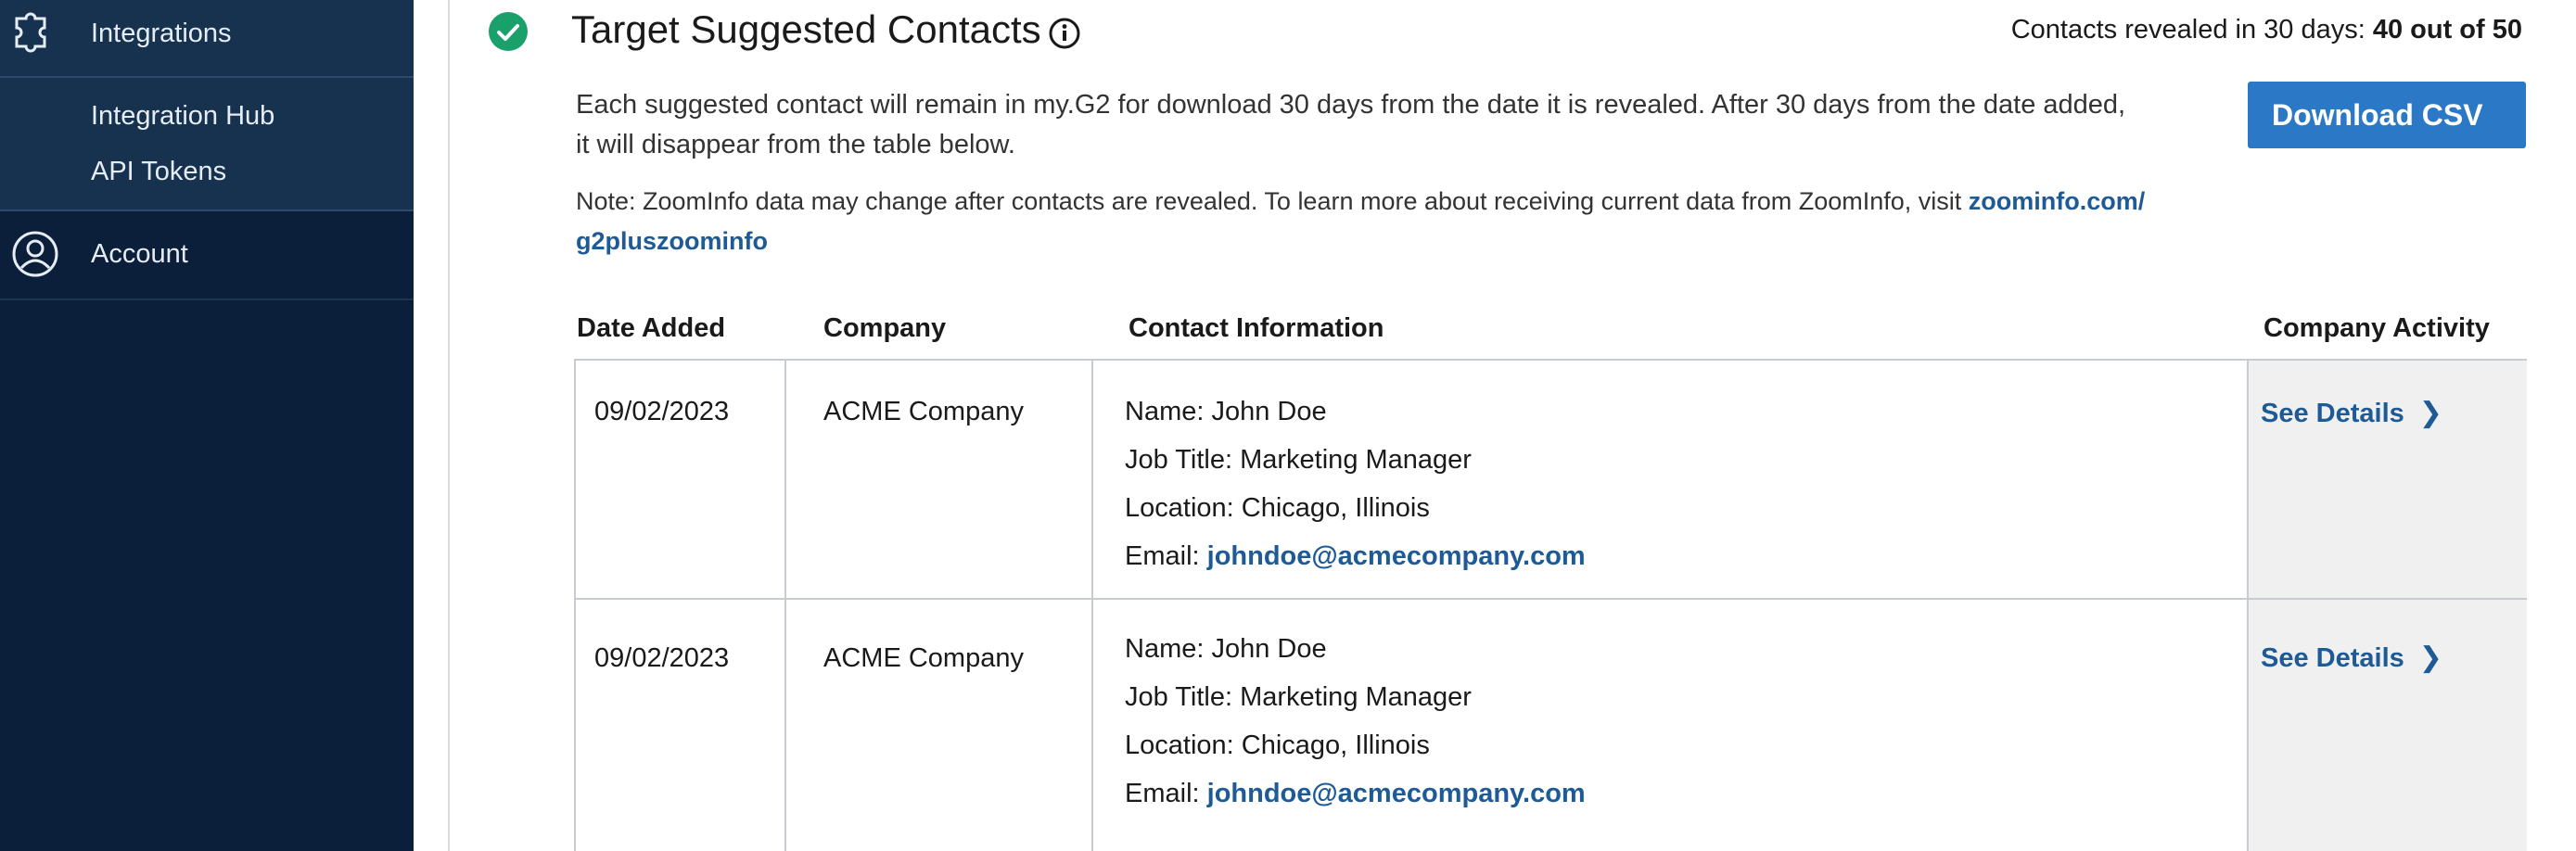 This screenshot has height=851, width=2576. What do you see at coordinates (2192, 29) in the screenshot?
I see `contacts-revealed-label: Contacts revealed in 30 days:` at bounding box center [2192, 29].